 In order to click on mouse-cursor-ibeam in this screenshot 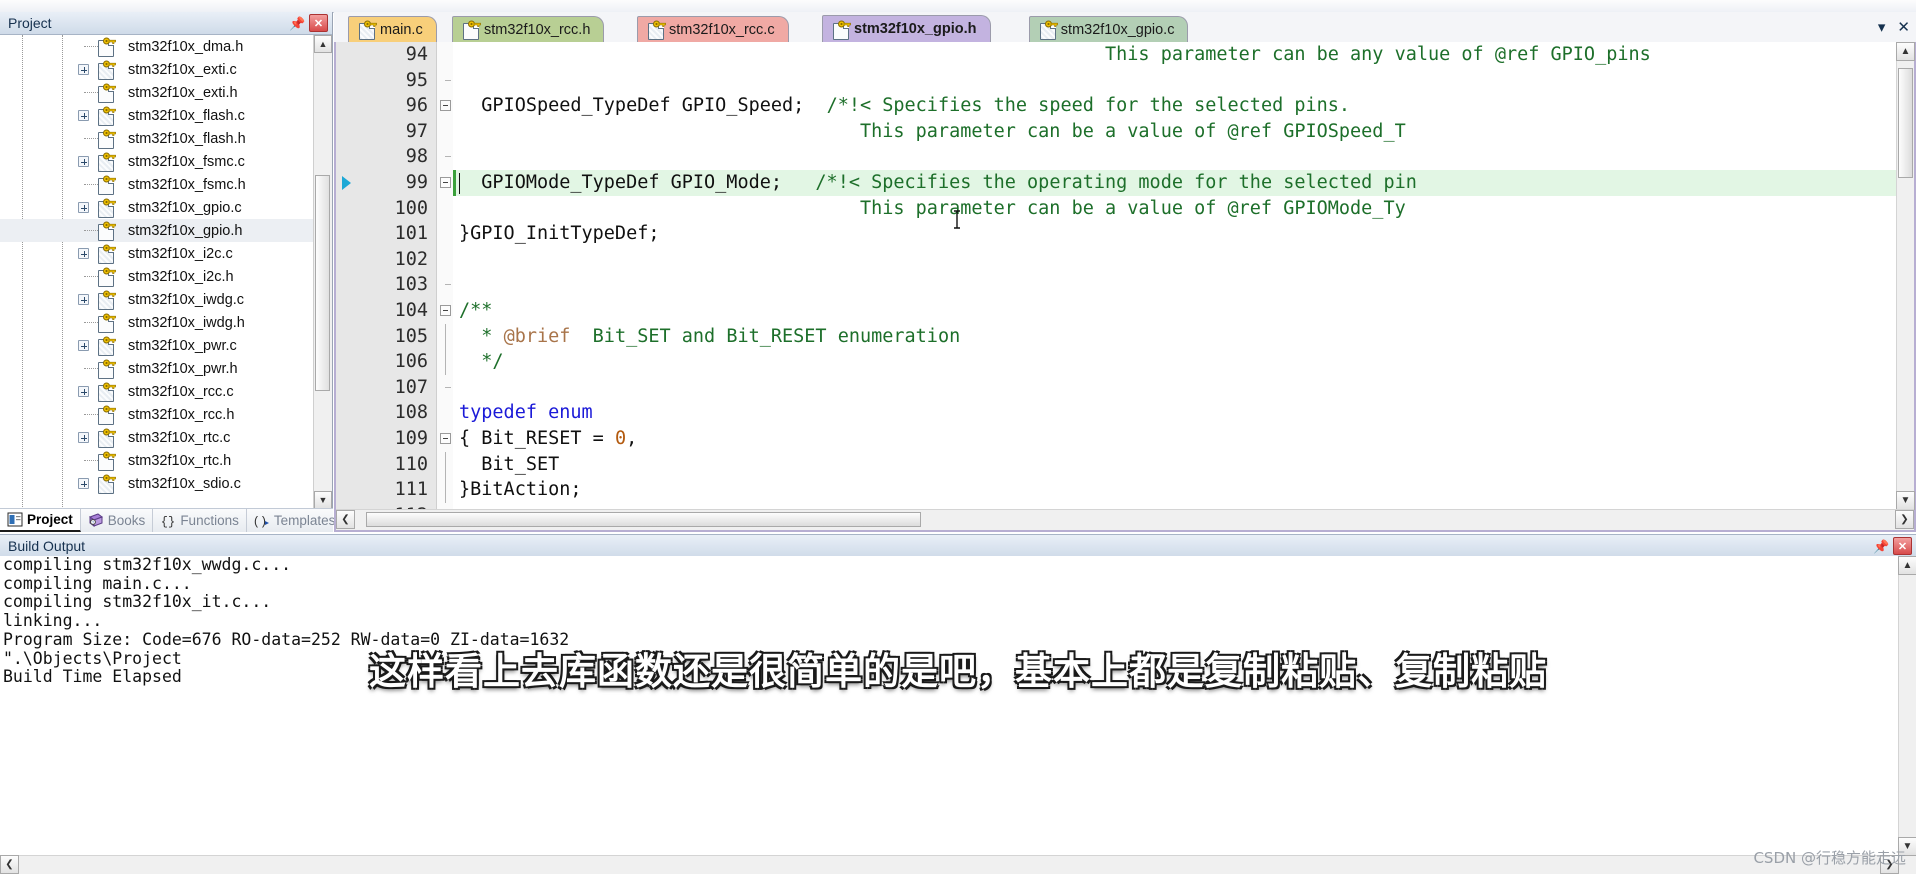, I will do `click(957, 219)`.